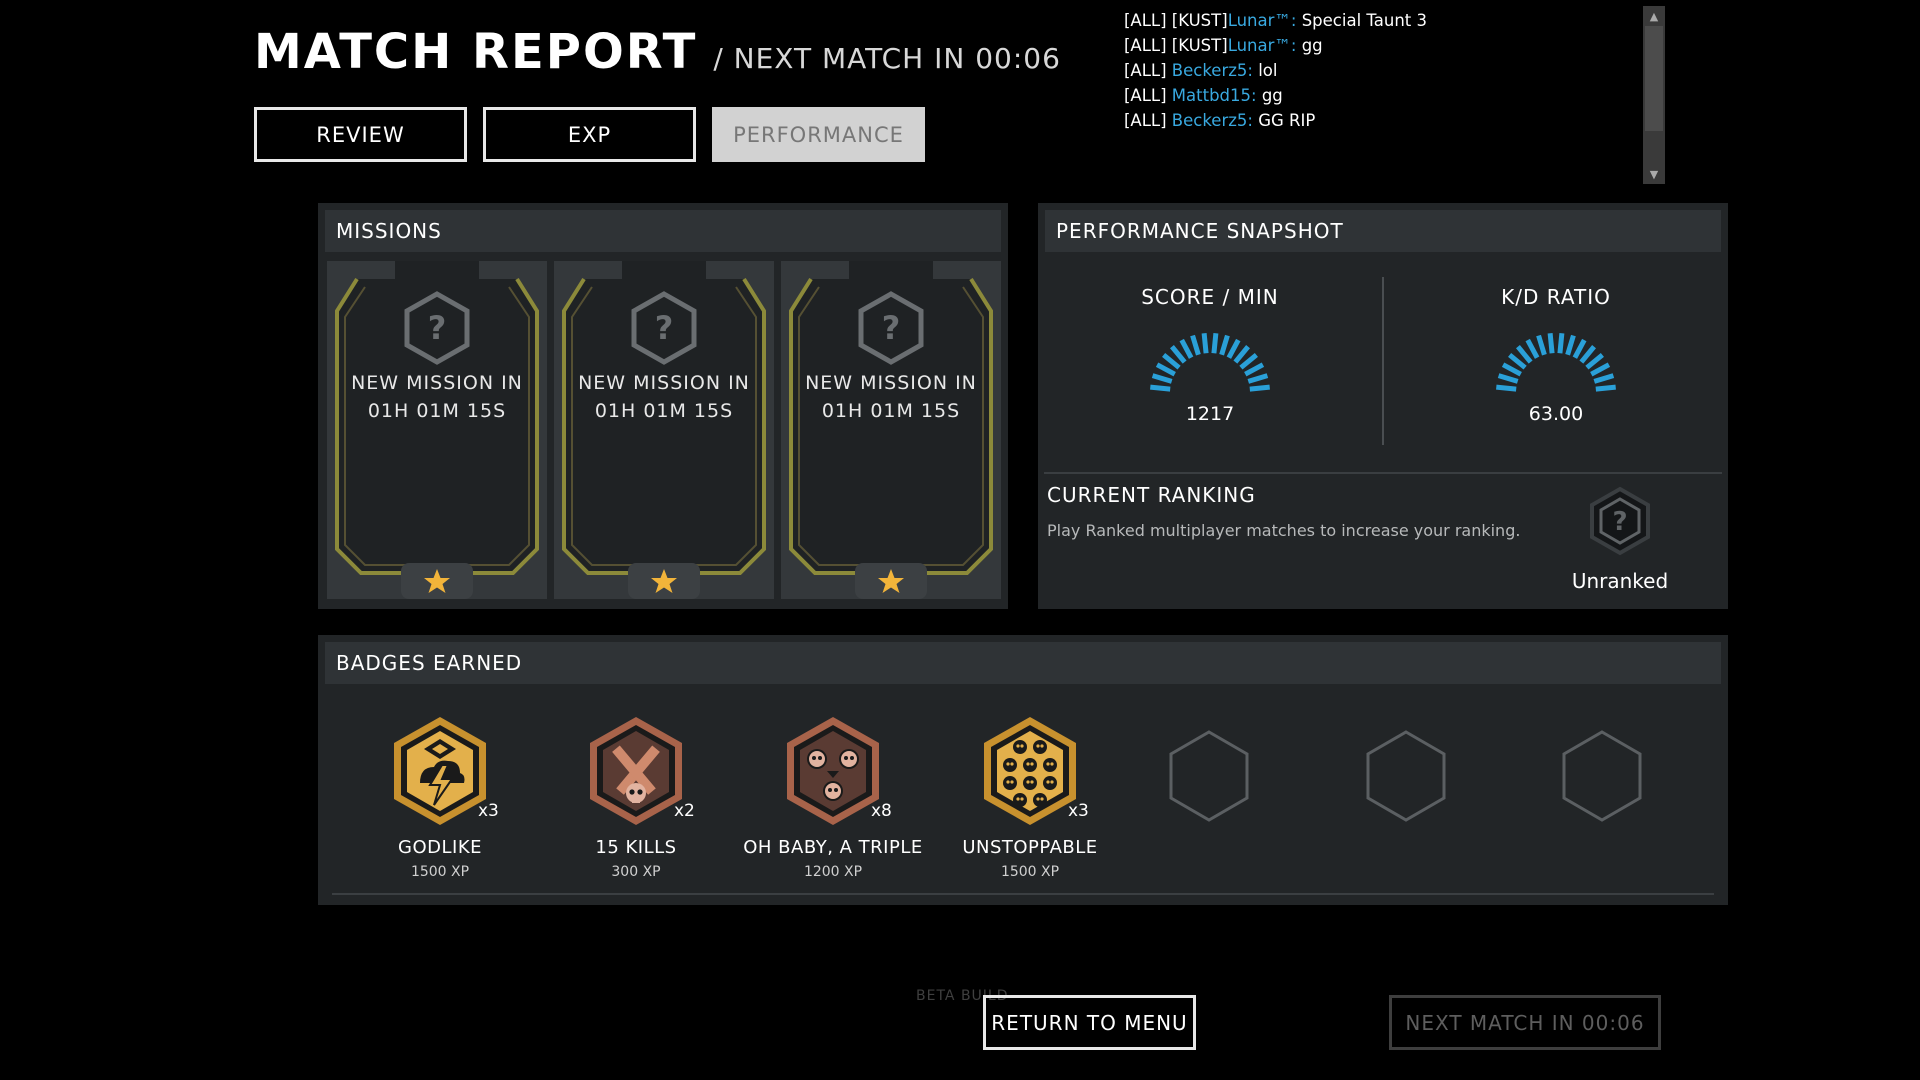  Describe the element at coordinates (833, 771) in the screenshot. I see `three-skulls-badge-icon` at that location.